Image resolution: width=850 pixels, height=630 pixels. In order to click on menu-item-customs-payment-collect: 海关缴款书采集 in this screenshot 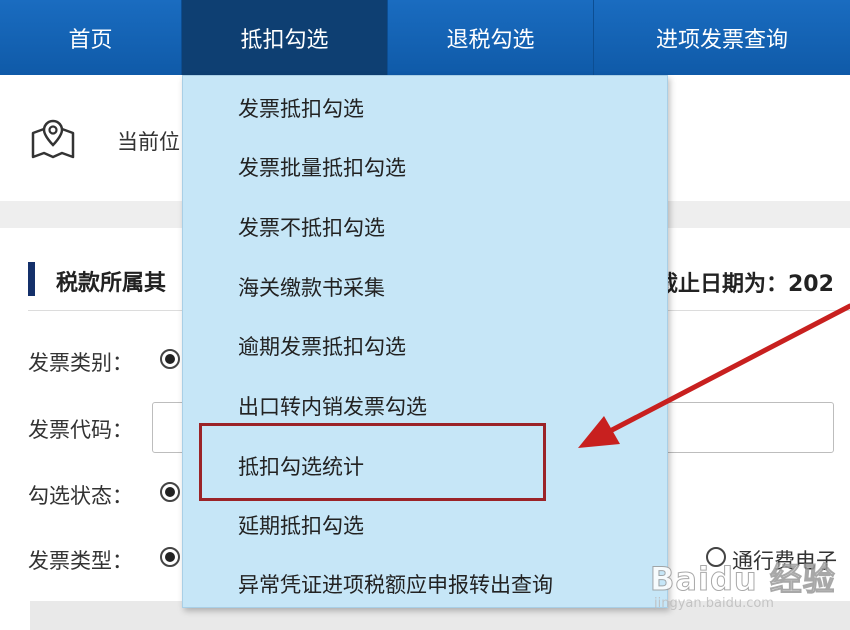, I will do `click(311, 287)`.